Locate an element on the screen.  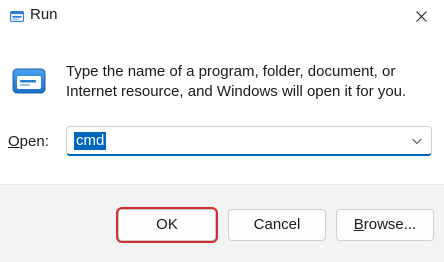
cancel-button: Cancel is located at coordinates (277, 225).